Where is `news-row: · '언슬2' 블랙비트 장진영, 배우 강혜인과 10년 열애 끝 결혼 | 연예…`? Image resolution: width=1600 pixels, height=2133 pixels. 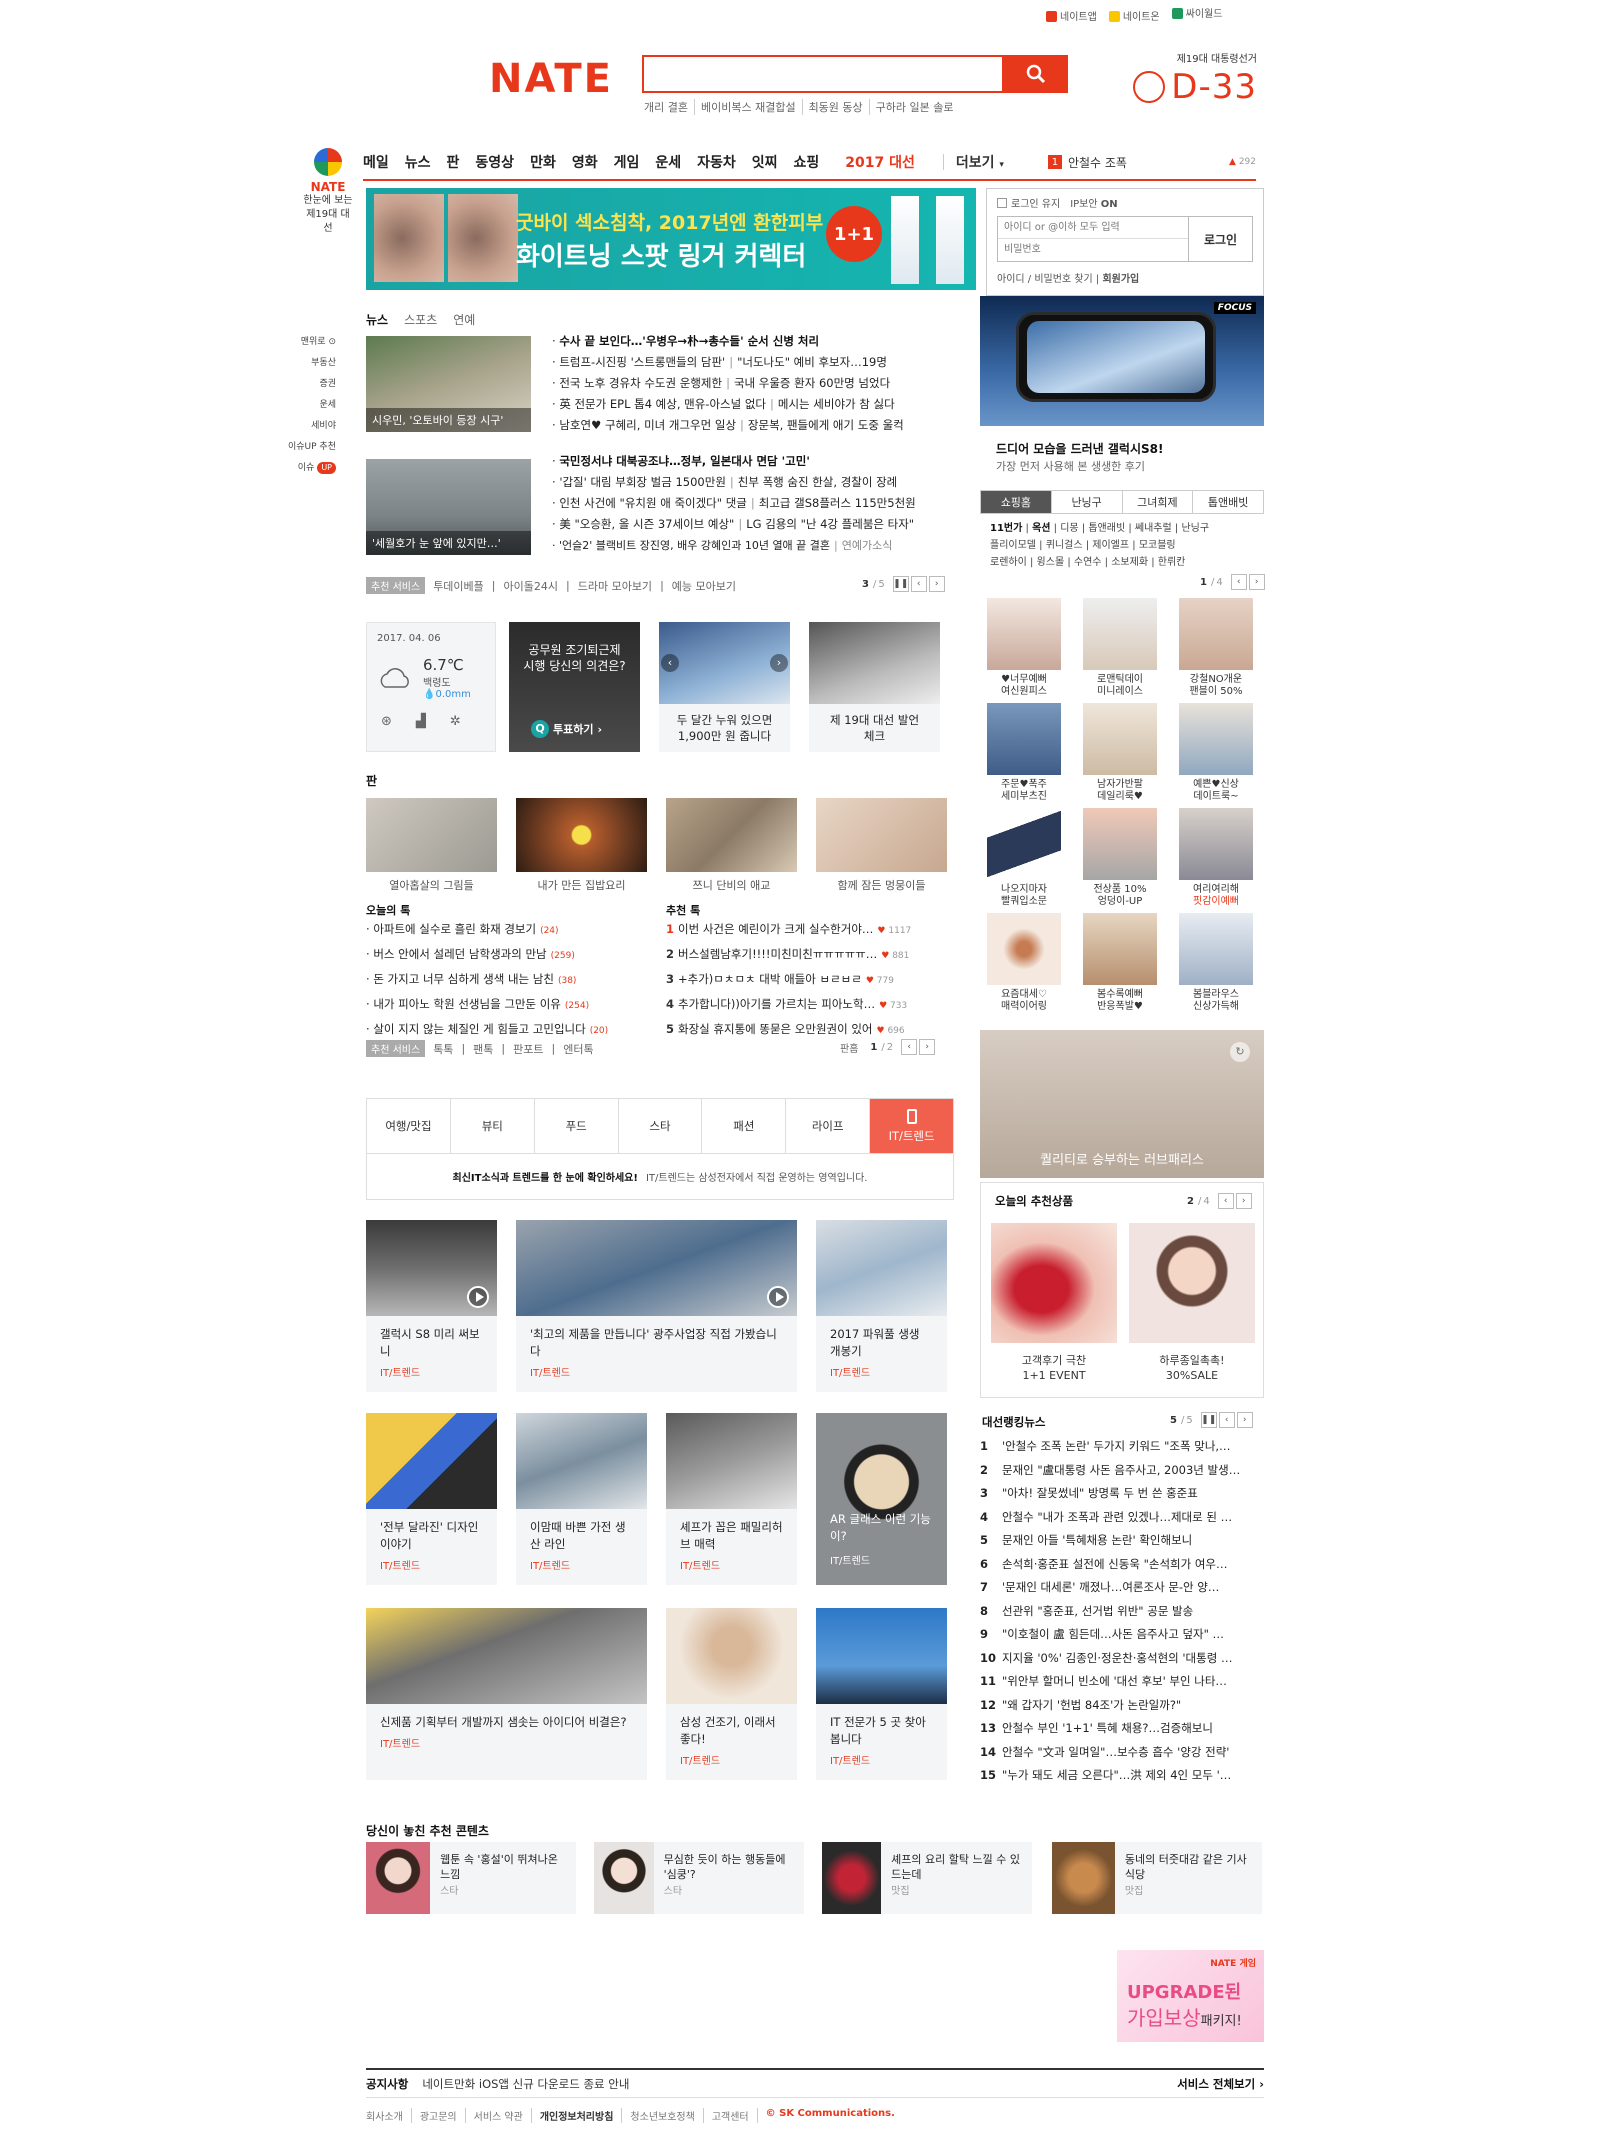 news-row: · '언슬2' 블랙비트 장진영, 배우 강혜인과 10년 열애 끝 결혼 | 연예… is located at coordinates (753, 545).